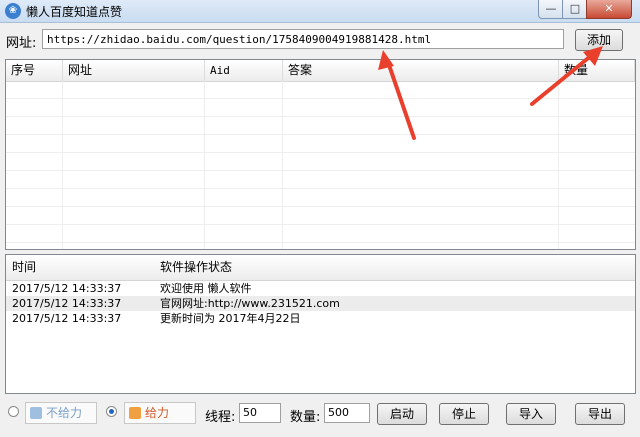 This screenshot has height=437, width=640. Describe the element at coordinates (402, 414) in the screenshot. I see `start-button: 启动` at that location.